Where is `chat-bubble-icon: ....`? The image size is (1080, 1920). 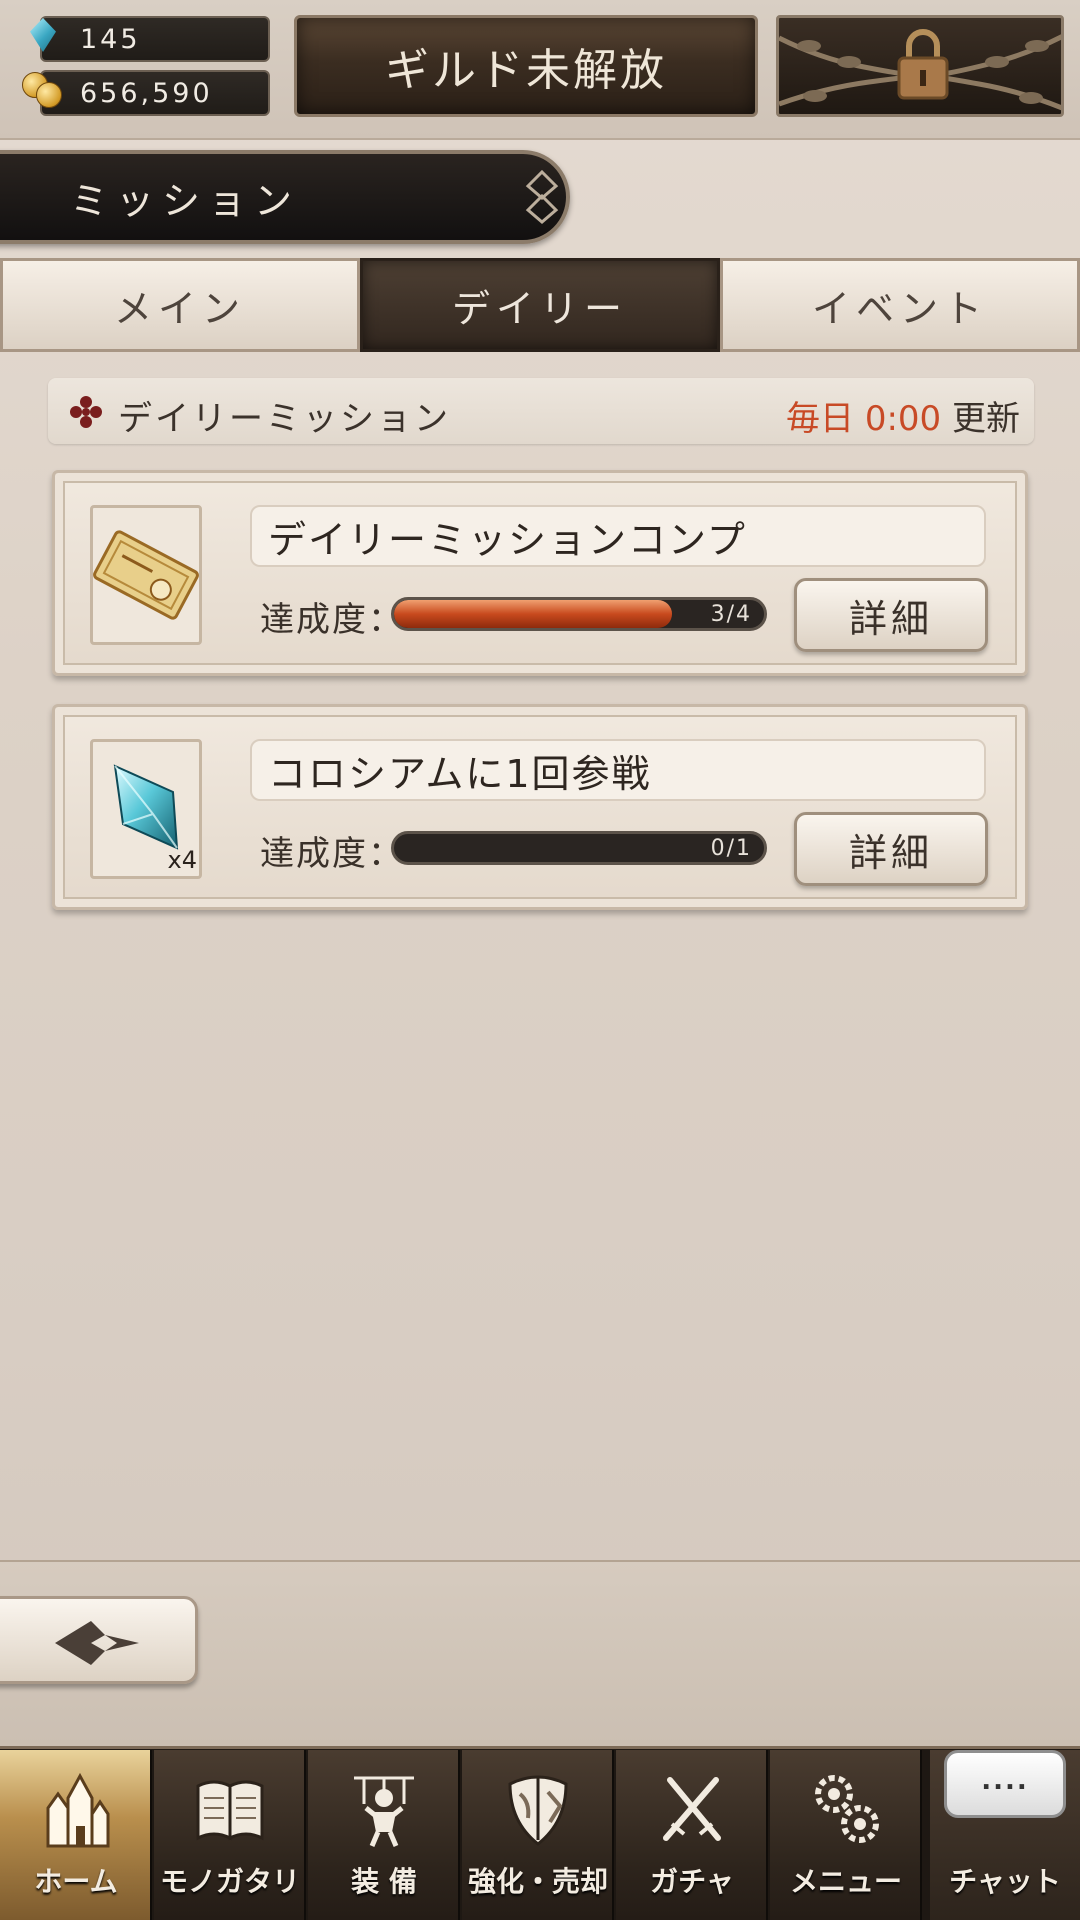
chat-bubble-icon: .... is located at coordinates (1005, 1784).